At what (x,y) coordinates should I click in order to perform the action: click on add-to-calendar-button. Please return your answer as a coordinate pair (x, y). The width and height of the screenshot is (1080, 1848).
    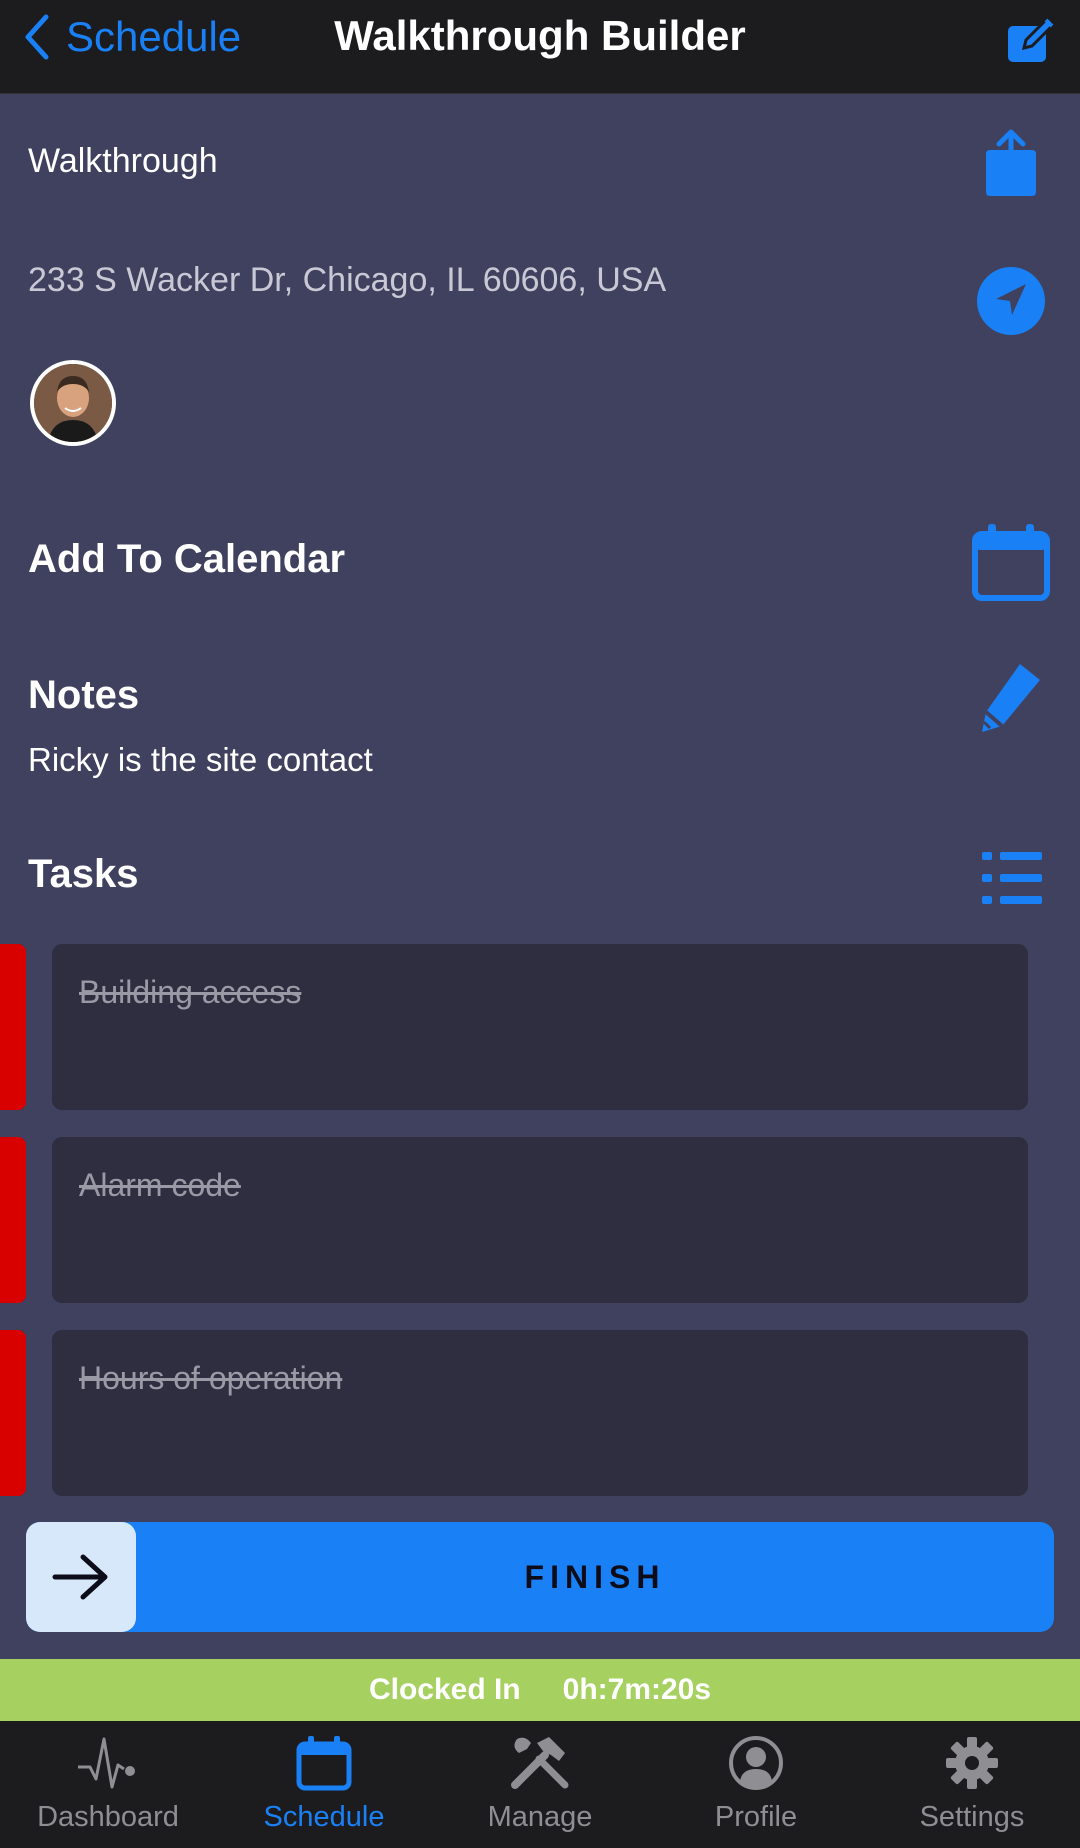
    Looking at the image, I should click on (1011, 564).